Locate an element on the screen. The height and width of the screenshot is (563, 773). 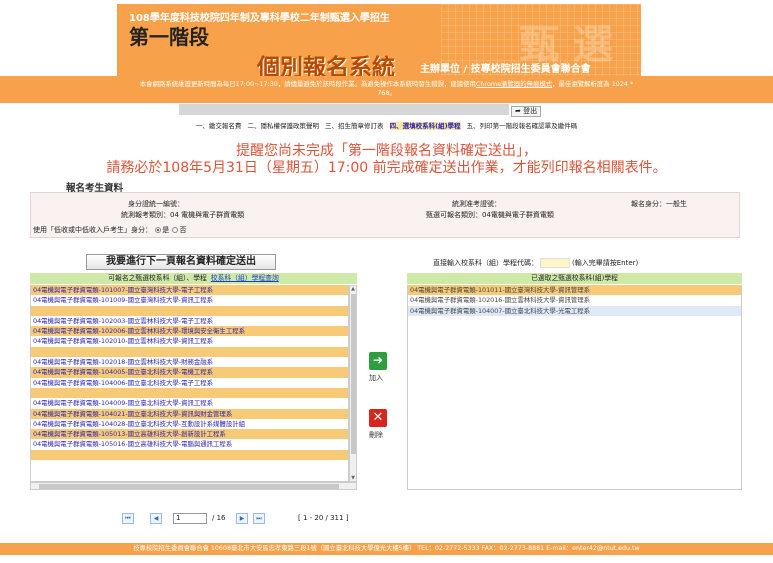
confirm-submit-button: 我要進行下一頁報名資料確定送出 is located at coordinates (181, 262).